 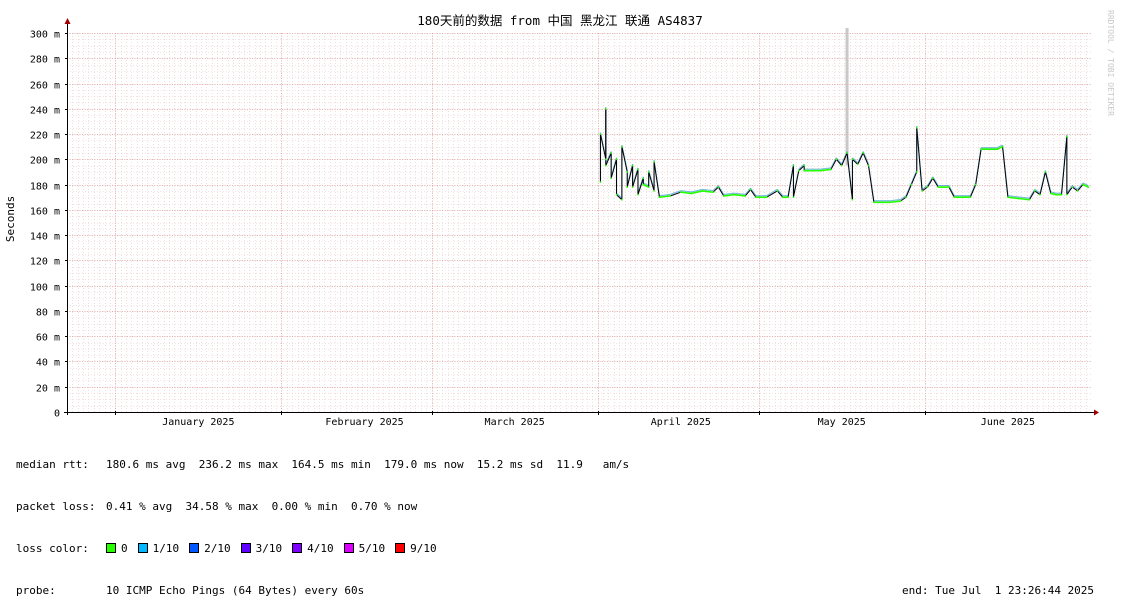 What do you see at coordinates (48, 313) in the screenshot?
I see `y-tick-label: 80 m` at bounding box center [48, 313].